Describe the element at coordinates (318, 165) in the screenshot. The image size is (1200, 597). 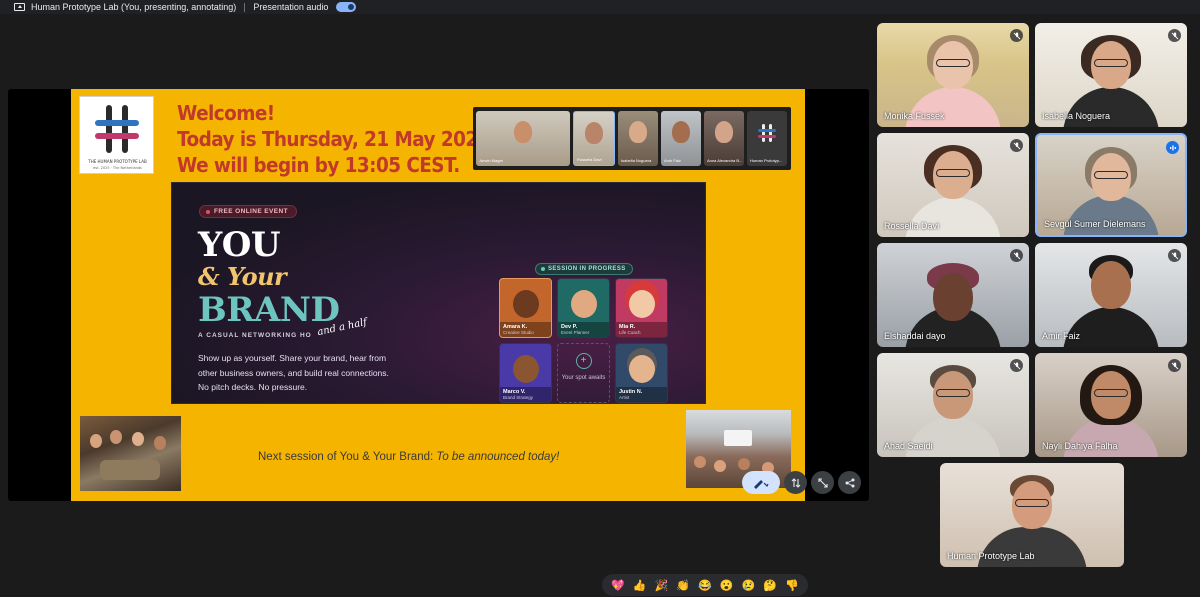
I see `welcome-line-3: We will begin by 13:05 CEST.` at that location.